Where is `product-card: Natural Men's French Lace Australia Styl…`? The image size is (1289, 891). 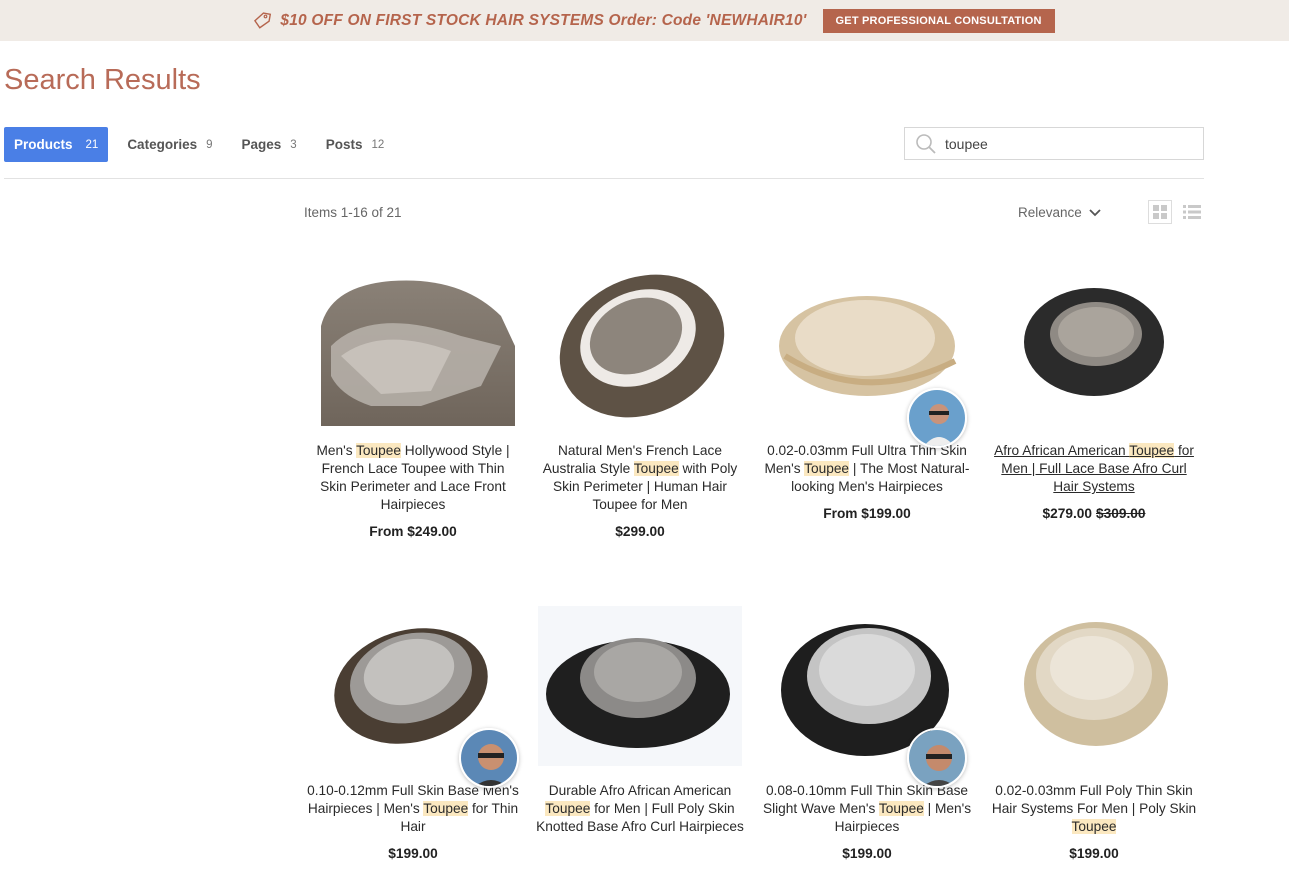
product-card: Natural Men's French Lace Australia Styl… is located at coordinates (640, 402).